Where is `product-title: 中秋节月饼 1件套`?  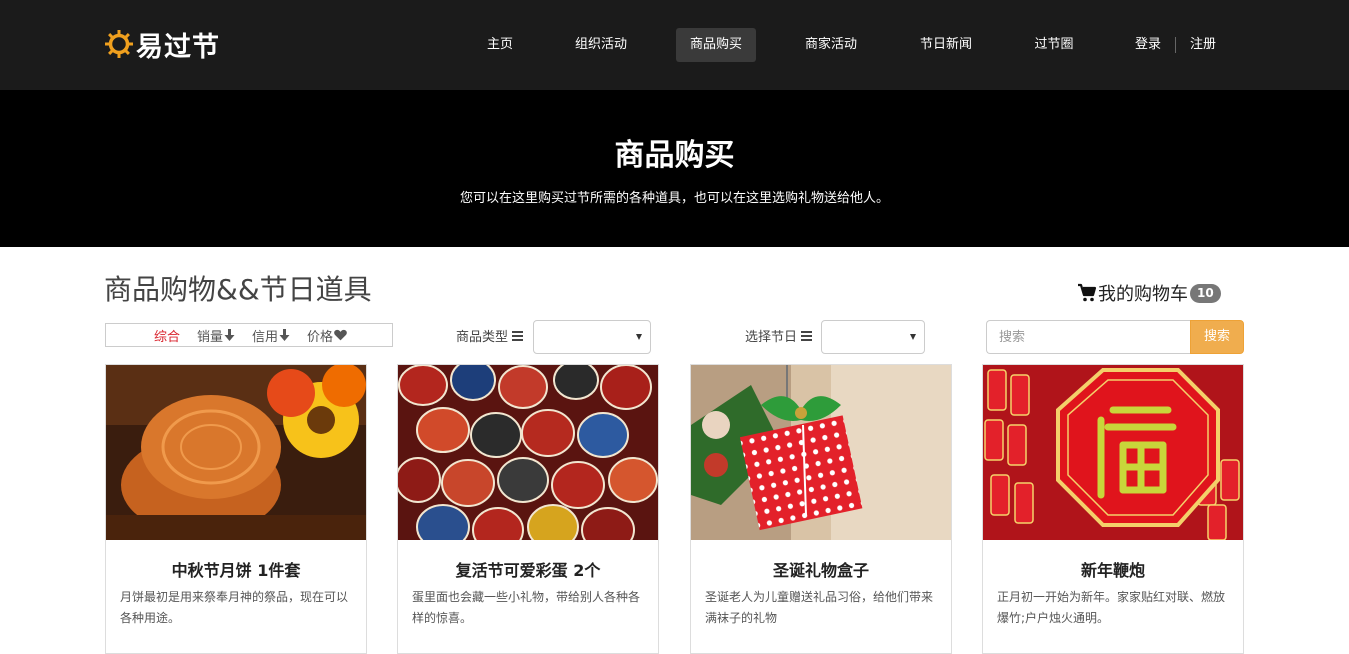 product-title: 中秋节月饼 1件套 is located at coordinates (236, 569).